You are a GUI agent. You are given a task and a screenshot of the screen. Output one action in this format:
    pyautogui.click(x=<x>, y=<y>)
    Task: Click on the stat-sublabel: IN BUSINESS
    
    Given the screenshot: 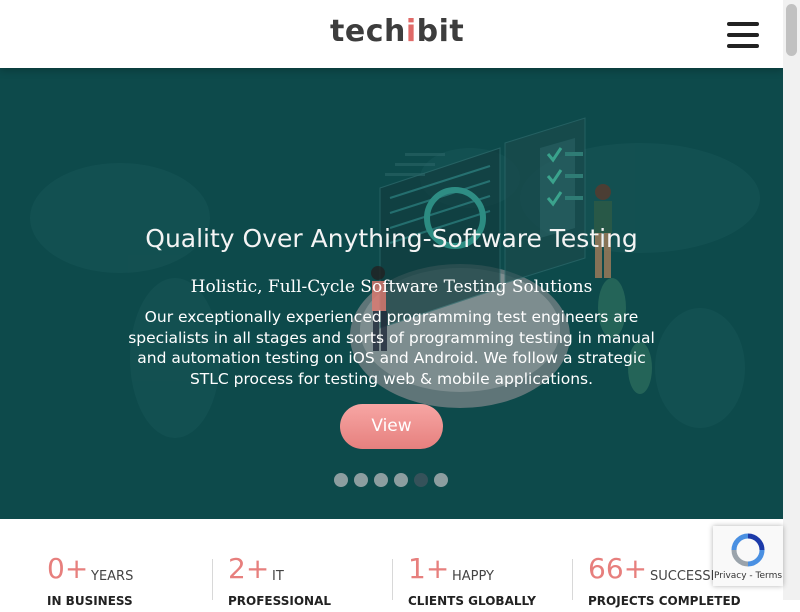 What is the action you would take?
    pyautogui.click(x=90, y=601)
    